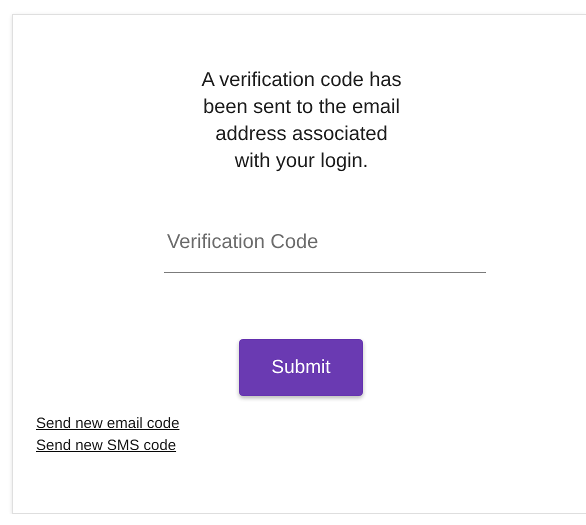  Describe the element at coordinates (301, 367) in the screenshot. I see `submit-button: Submit` at that location.